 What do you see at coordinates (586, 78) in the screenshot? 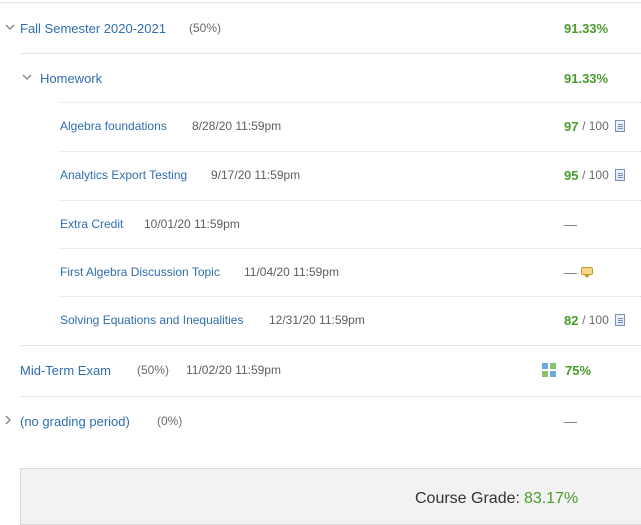
I see `category-grade: 91.33%` at bounding box center [586, 78].